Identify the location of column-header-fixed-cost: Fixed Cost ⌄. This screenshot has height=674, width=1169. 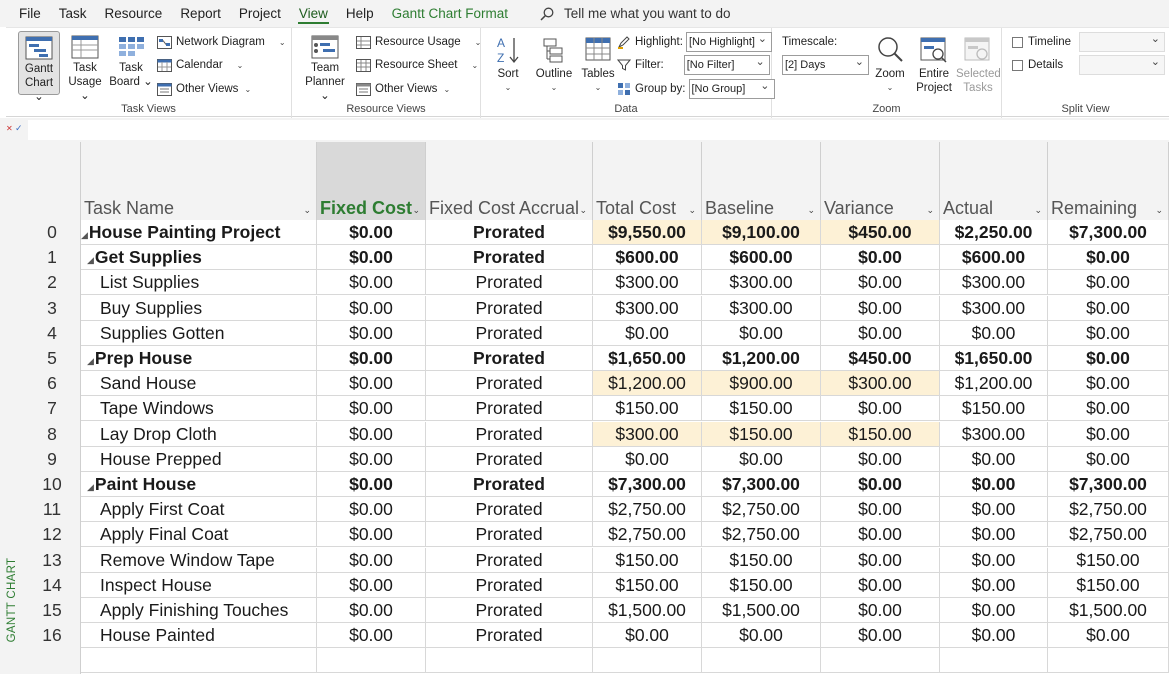
(371, 181).